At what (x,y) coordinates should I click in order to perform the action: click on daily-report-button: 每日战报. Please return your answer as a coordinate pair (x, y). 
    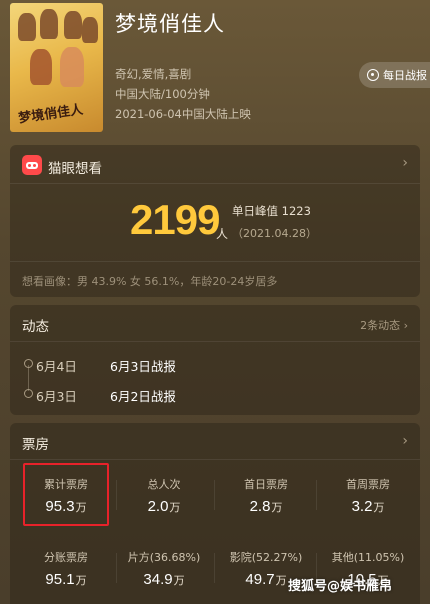
    Looking at the image, I should click on (394, 75).